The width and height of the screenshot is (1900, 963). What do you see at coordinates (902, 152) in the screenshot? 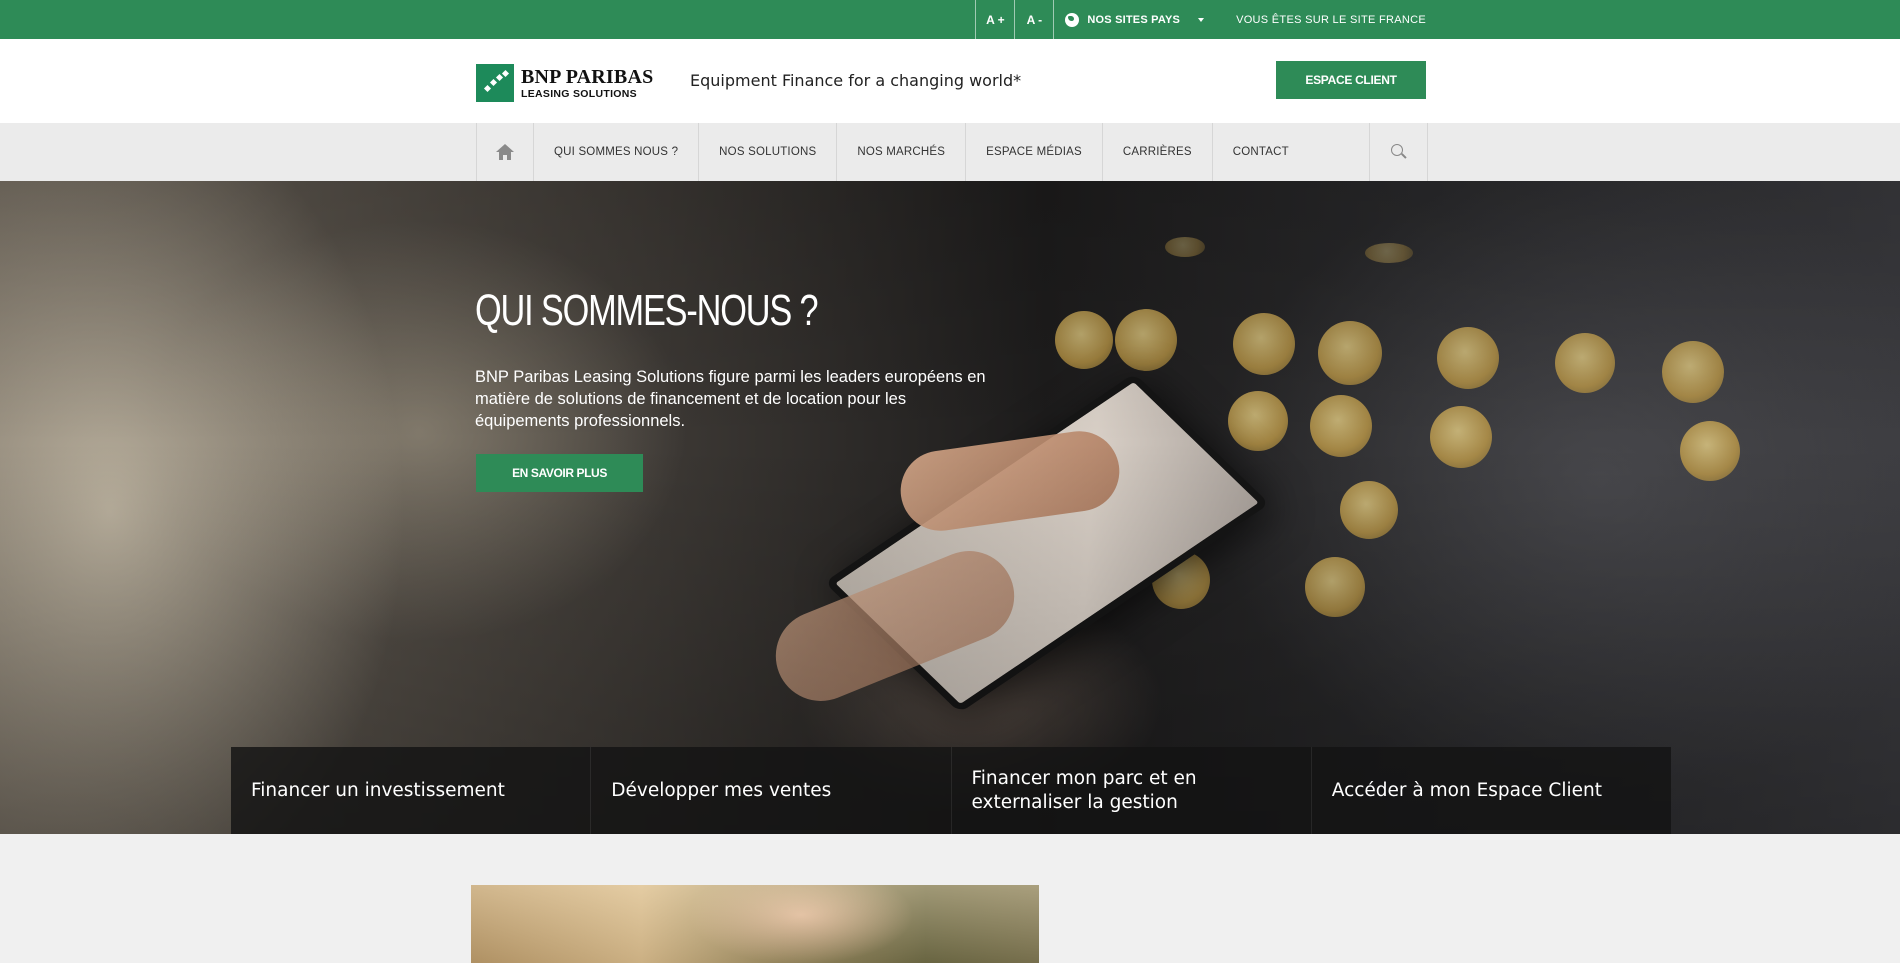
I see `nav-item-nos-marches: NOS MARCHÉS` at bounding box center [902, 152].